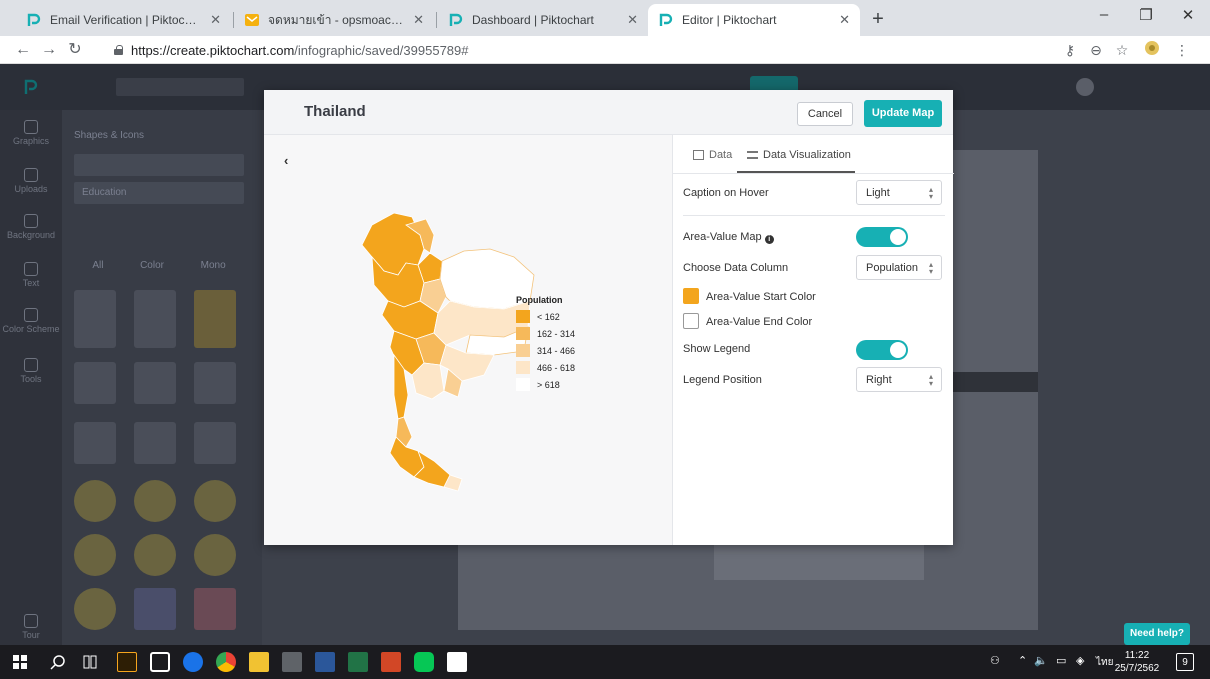  I want to click on people-icon: ⚇, so click(995, 660).